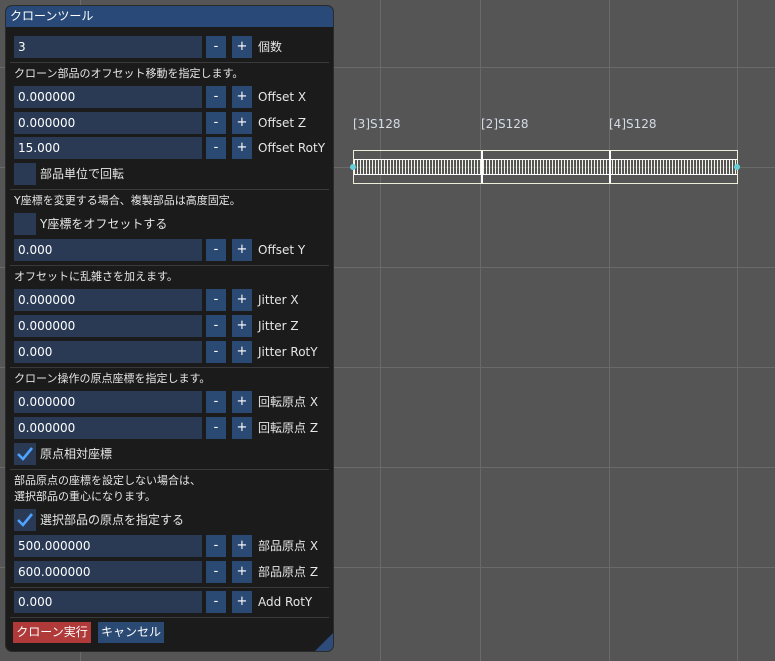 This screenshot has width=775, height=661. I want to click on rail-track-parts, so click(545, 167).